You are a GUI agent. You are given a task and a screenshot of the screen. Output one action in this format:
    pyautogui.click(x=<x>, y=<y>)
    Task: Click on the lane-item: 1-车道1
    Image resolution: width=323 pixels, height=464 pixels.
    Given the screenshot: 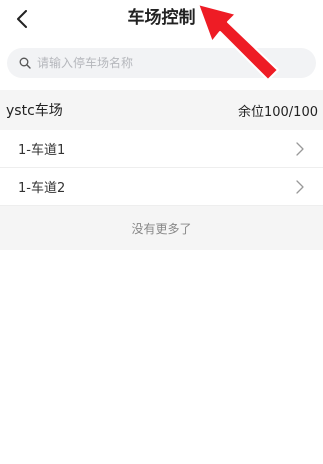 What is the action you would take?
    pyautogui.click(x=161, y=149)
    